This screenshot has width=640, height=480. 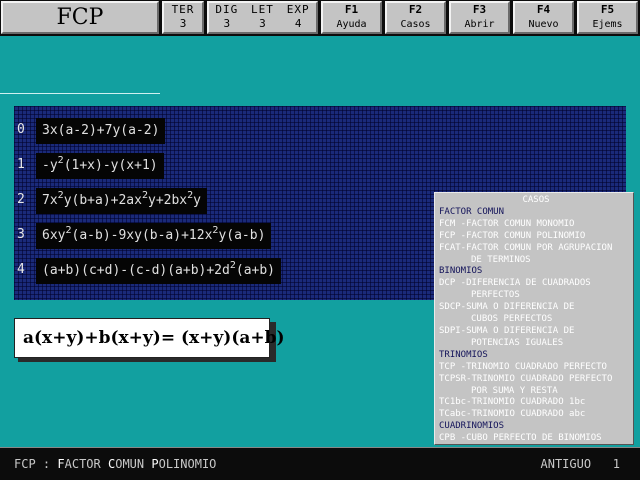 What do you see at coordinates (543, 17) in the screenshot?
I see `f4-new-button: F4 Nuevo` at bounding box center [543, 17].